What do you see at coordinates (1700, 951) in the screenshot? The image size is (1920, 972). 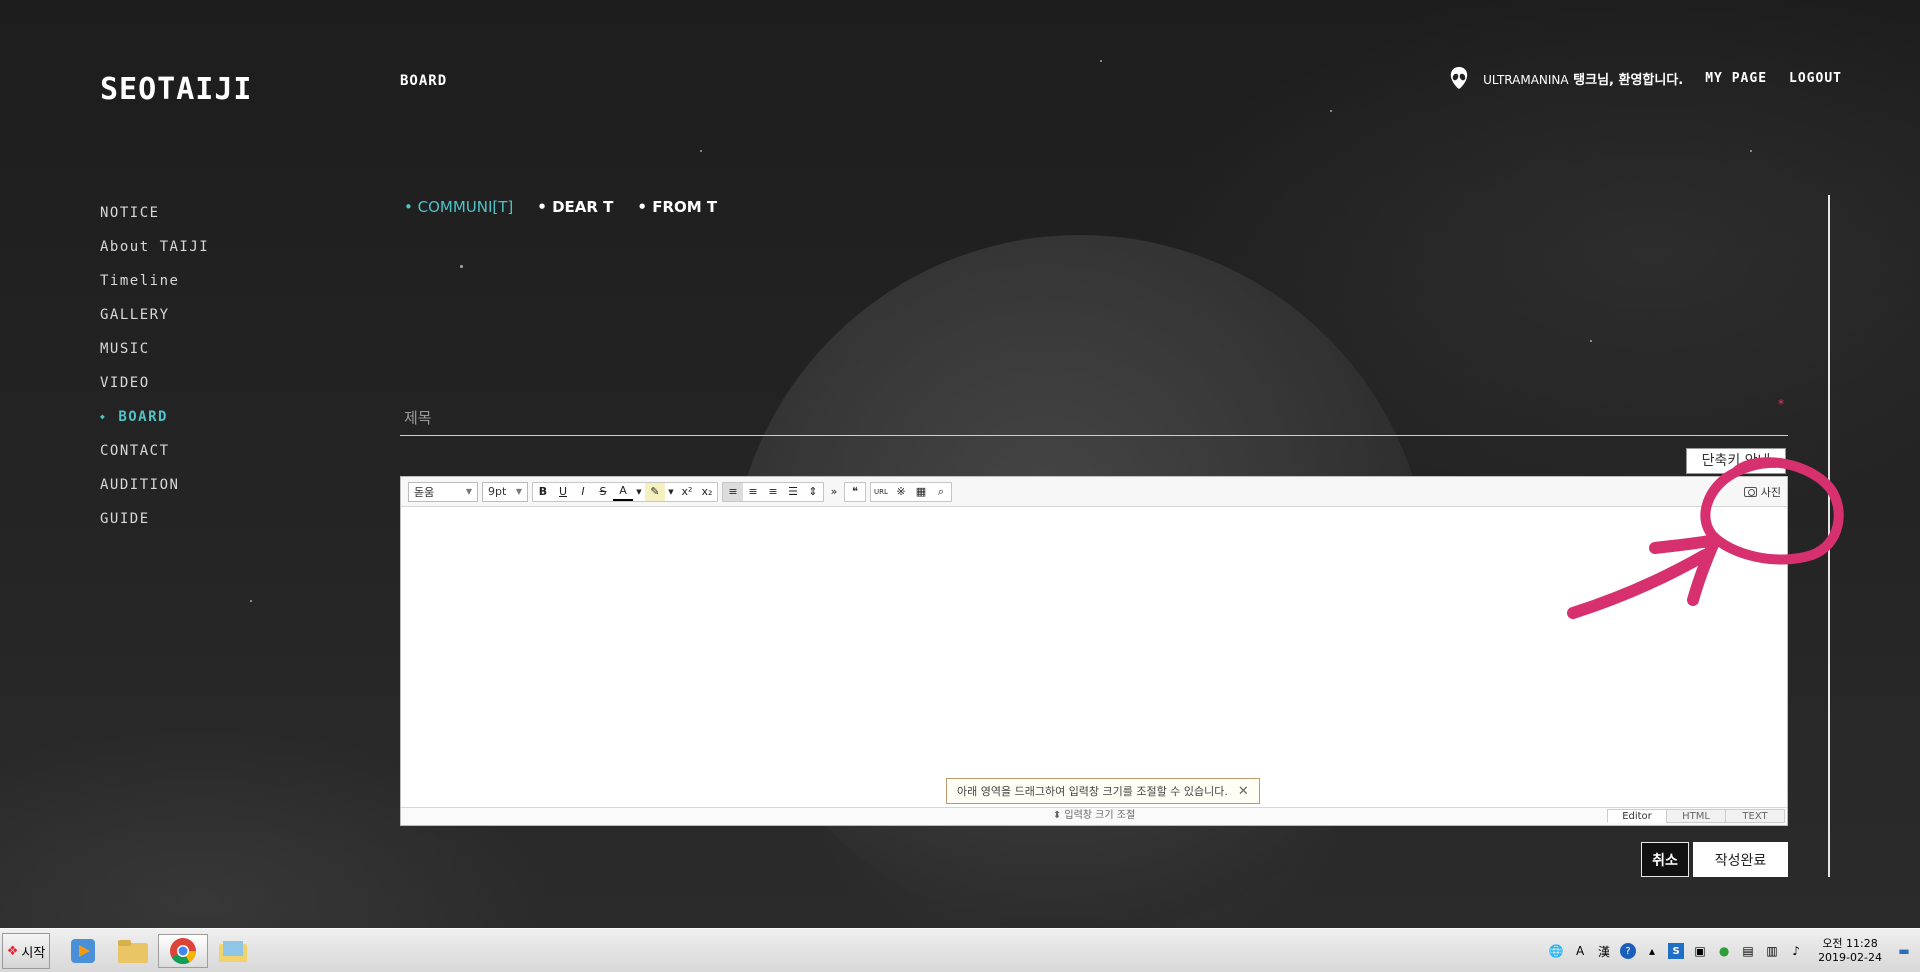 I see `tray-app-icon: ▣` at bounding box center [1700, 951].